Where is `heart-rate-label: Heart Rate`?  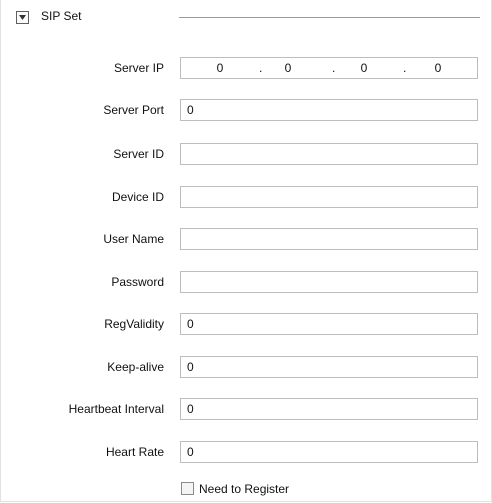 heart-rate-label: Heart Rate is located at coordinates (134, 452).